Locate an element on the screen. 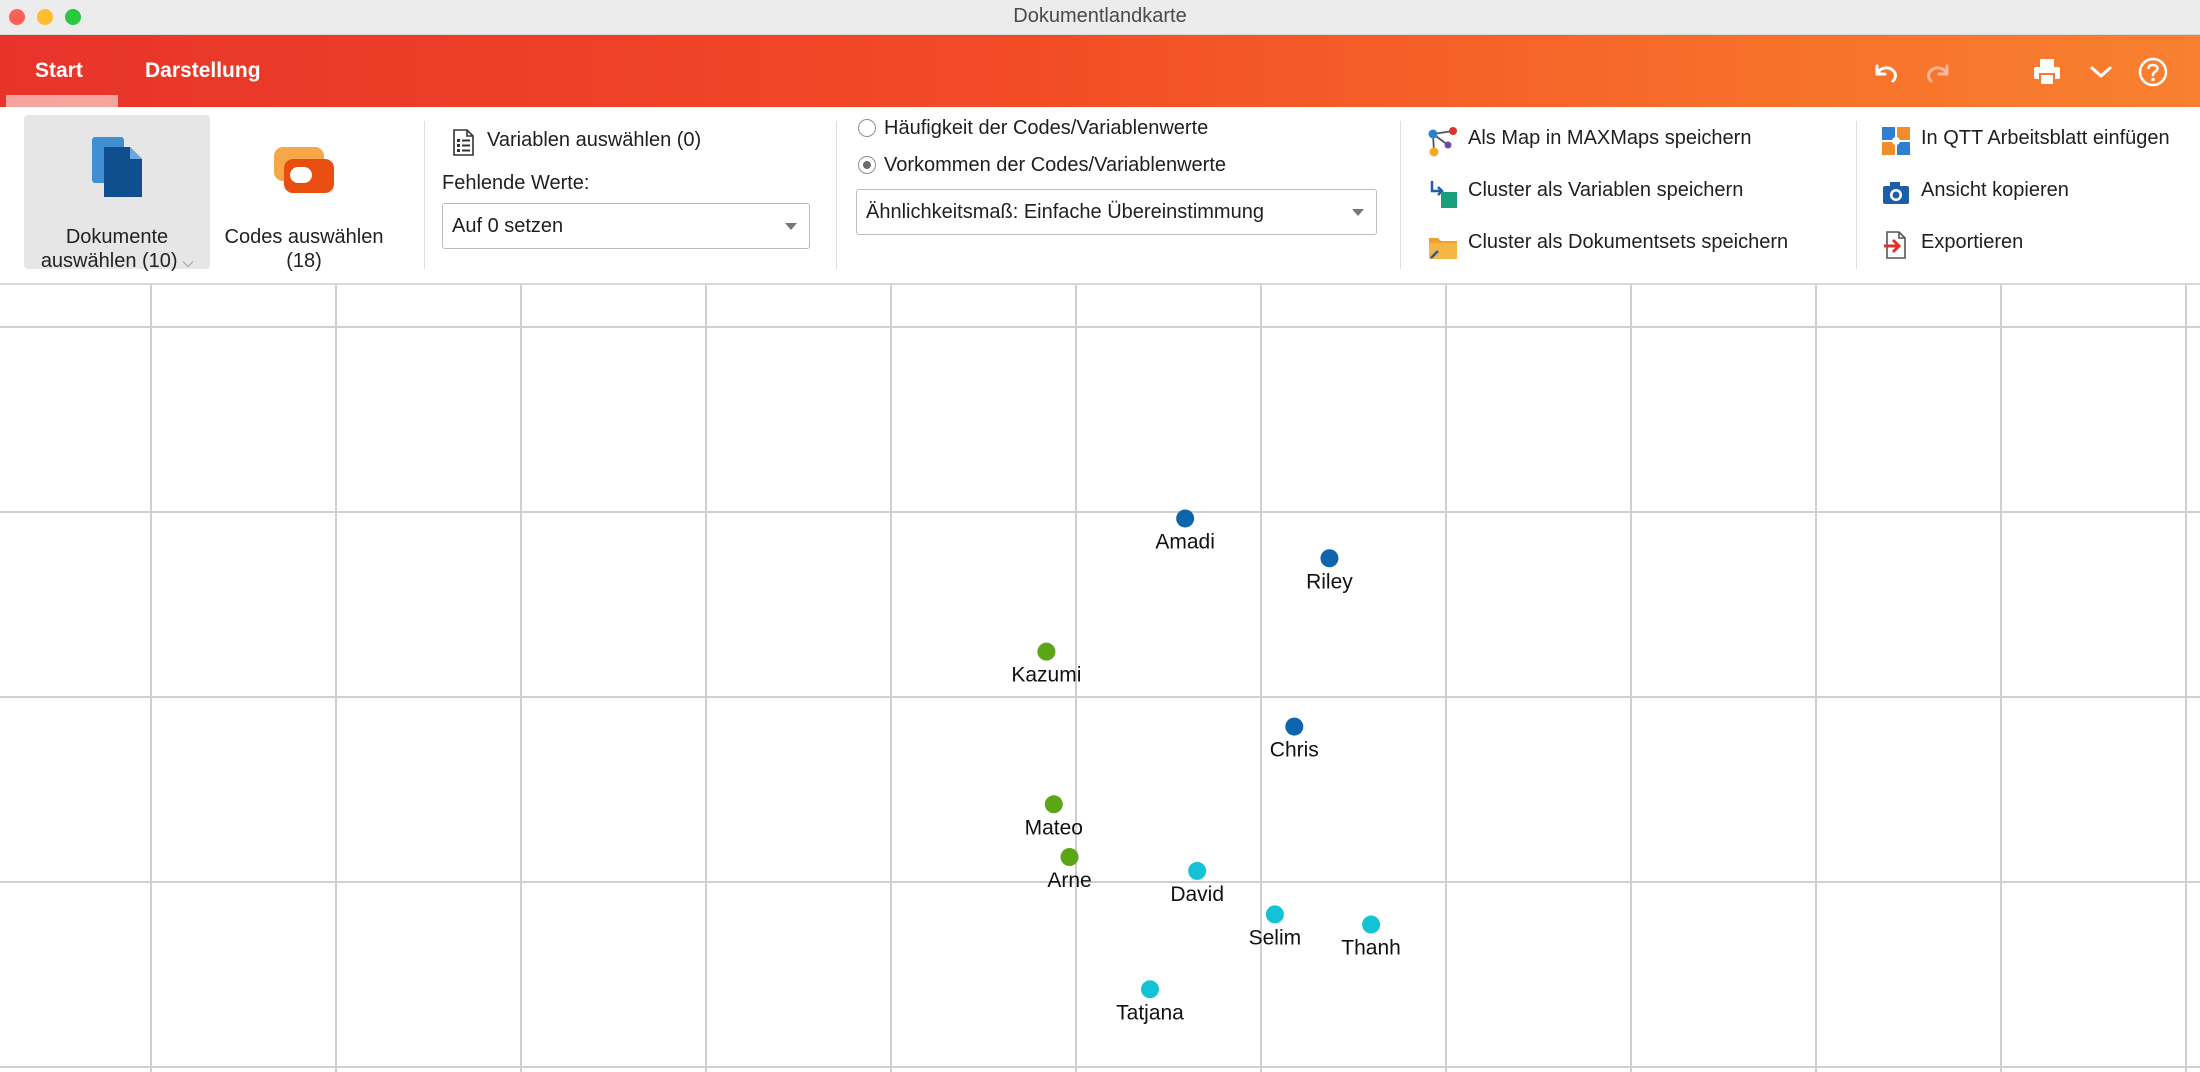  select-variables-button: Variablen auswählen (0) is located at coordinates (598, 140).